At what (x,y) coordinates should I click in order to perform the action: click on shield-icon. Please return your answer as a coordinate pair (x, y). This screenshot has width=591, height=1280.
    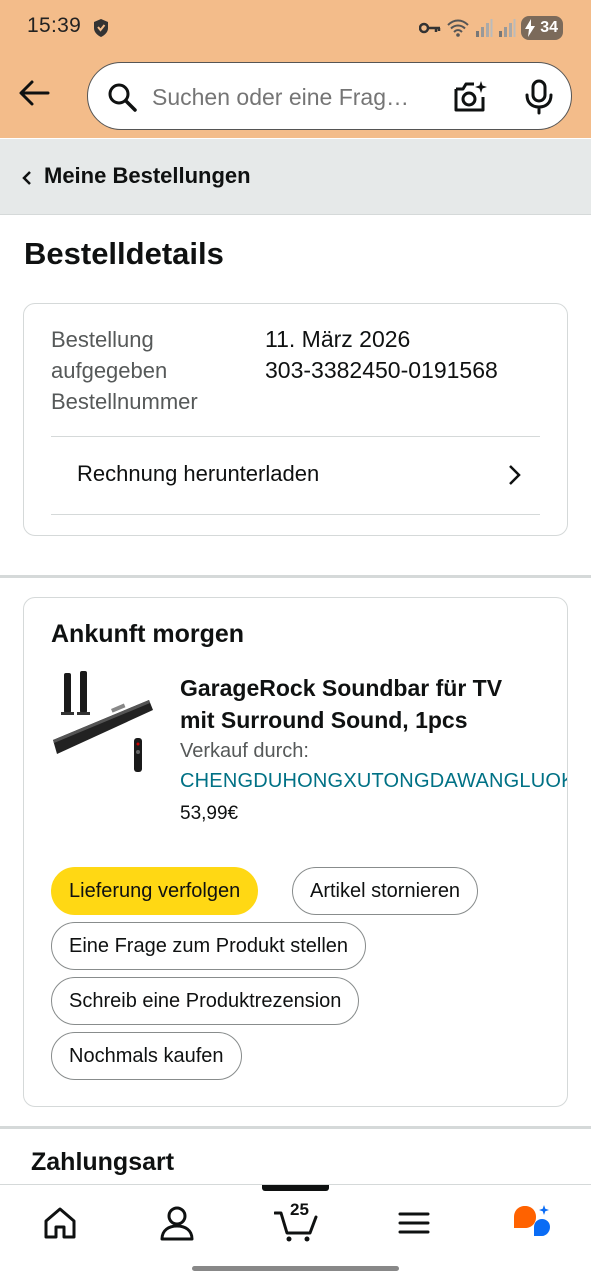
    Looking at the image, I should click on (101, 28).